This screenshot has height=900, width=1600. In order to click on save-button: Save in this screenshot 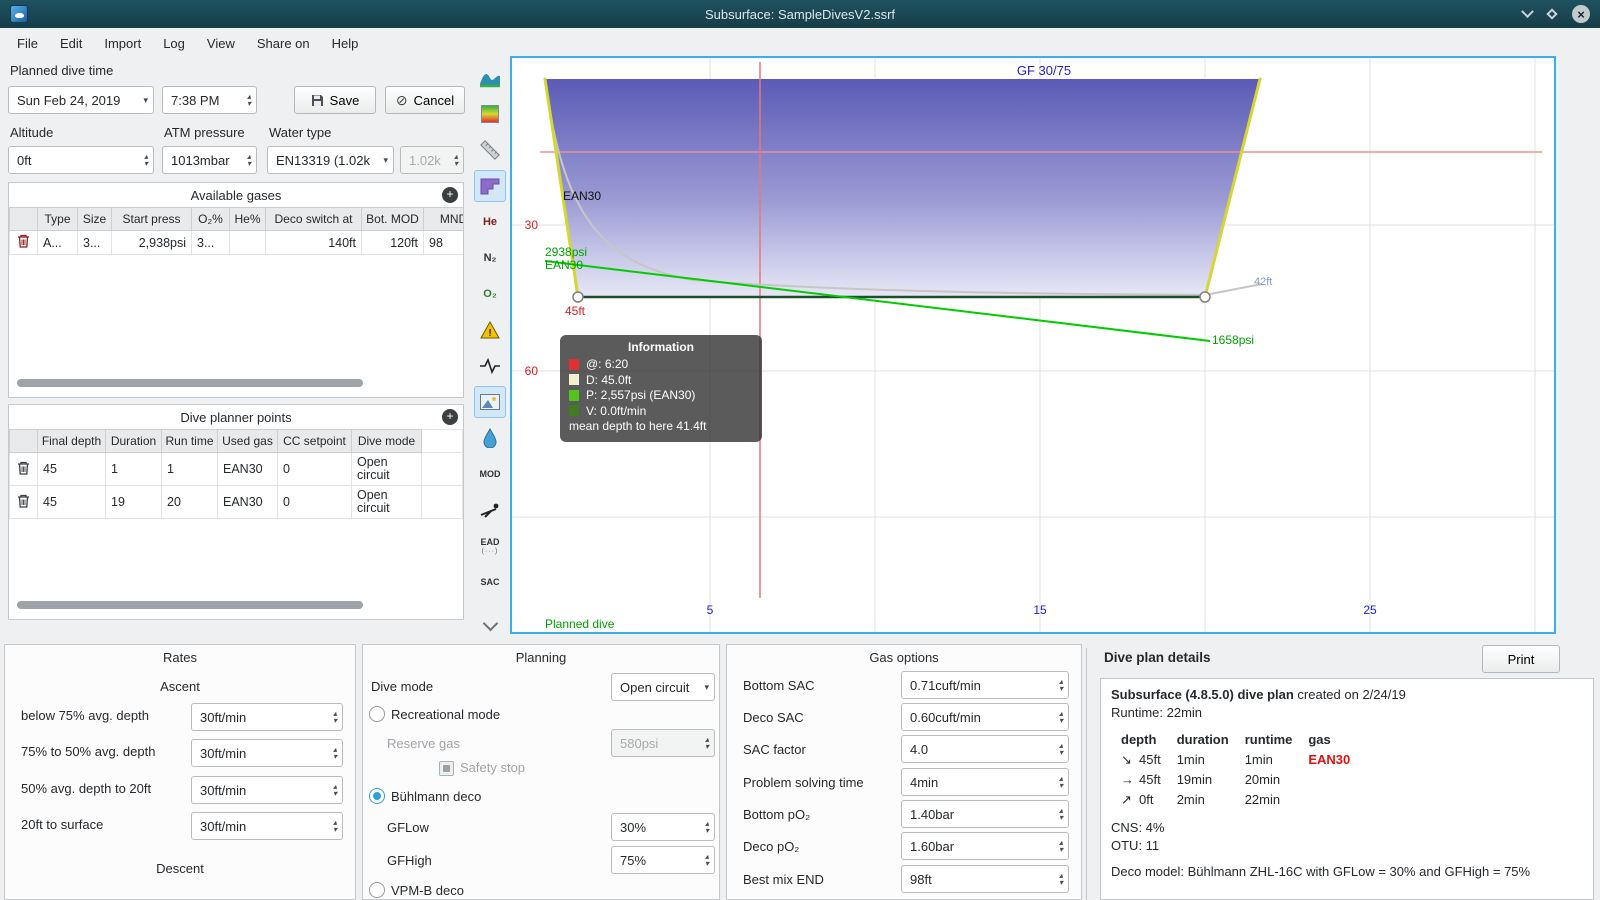, I will do `click(335, 100)`.